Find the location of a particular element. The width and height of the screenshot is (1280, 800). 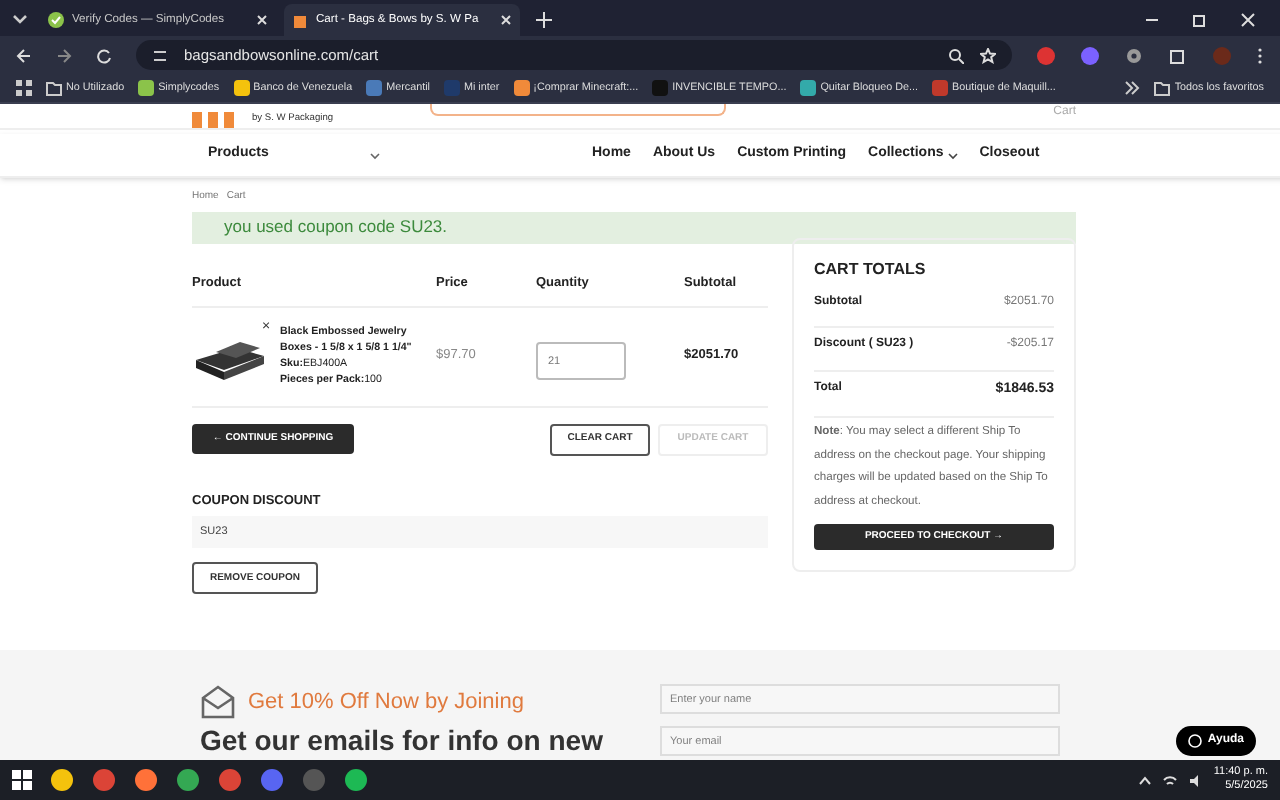

reload-icon is located at coordinates (104, 55).